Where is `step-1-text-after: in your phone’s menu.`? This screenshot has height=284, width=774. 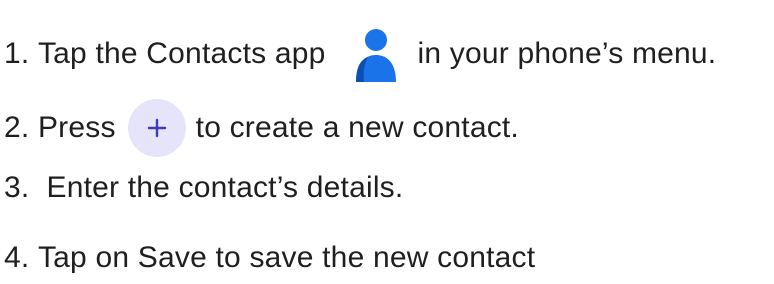 step-1-text-after: in your phone’s menu. is located at coordinates (567, 53).